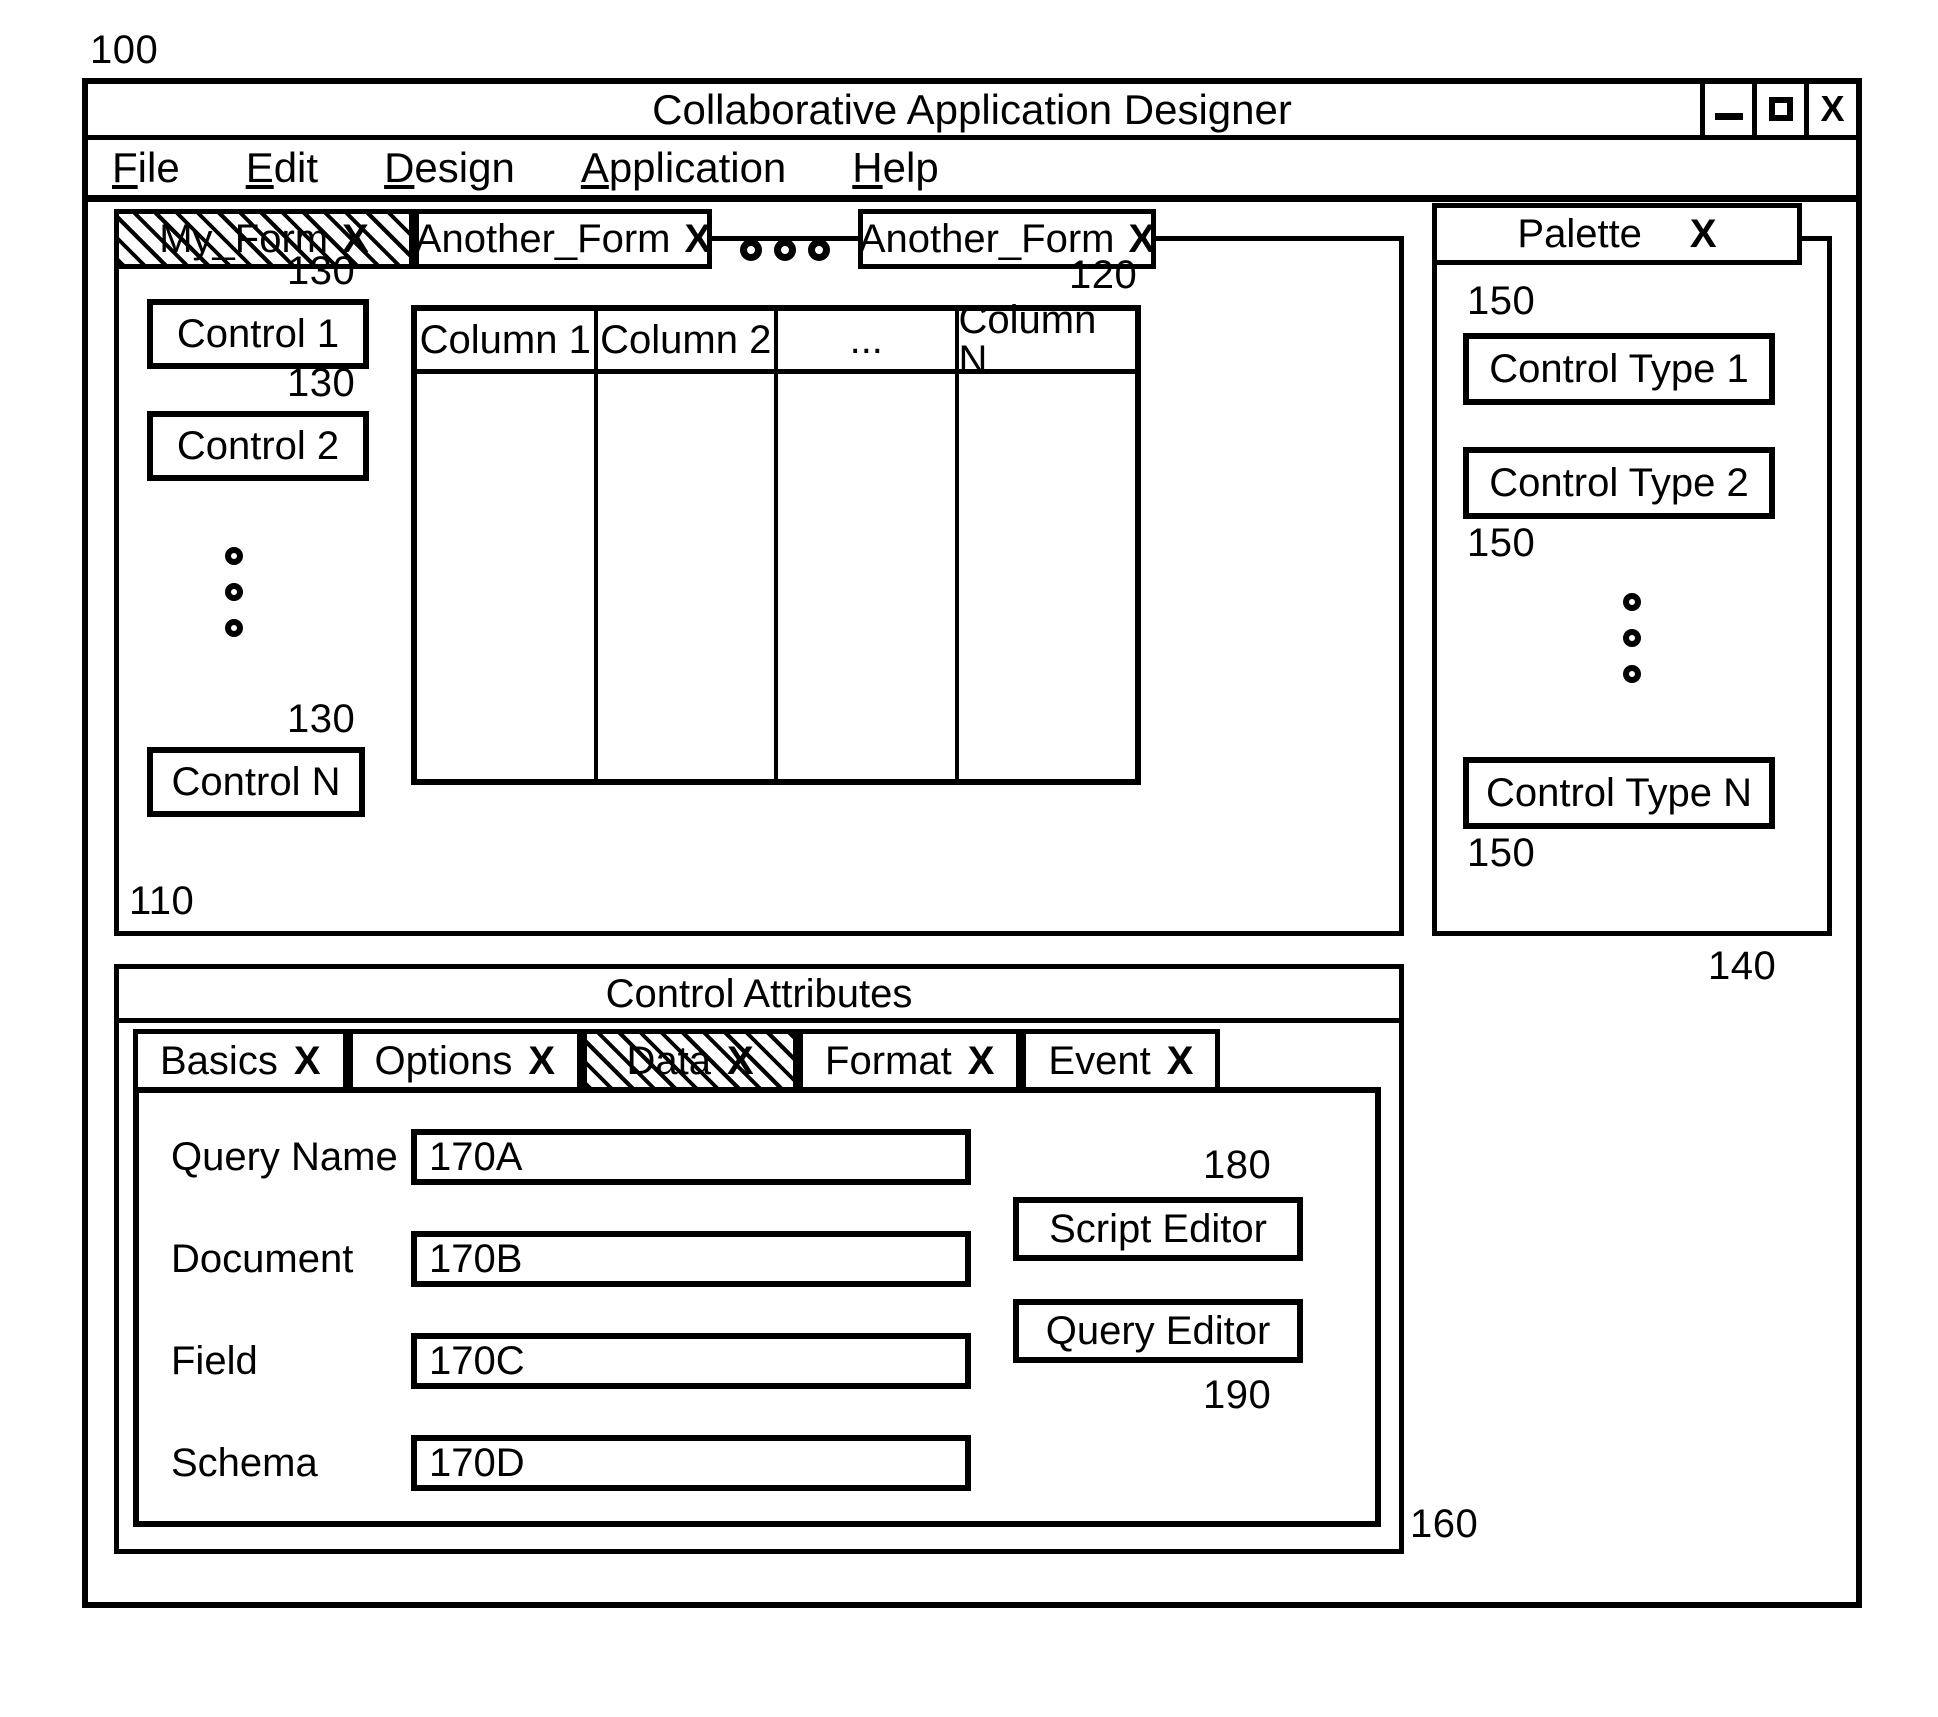 This screenshot has height=1717, width=1938. Describe the element at coordinates (219, 1061) in the screenshot. I see `attr-tab-label: Basics` at that location.